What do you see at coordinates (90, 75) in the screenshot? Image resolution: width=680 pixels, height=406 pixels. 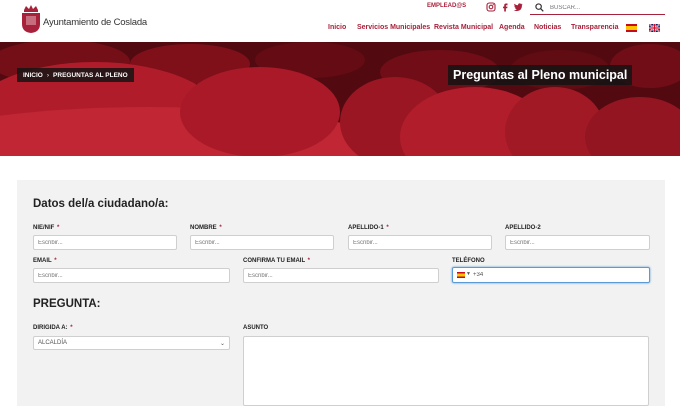 I see `breadcrumb-current: PREGUNTAS AL PLENO` at bounding box center [90, 75].